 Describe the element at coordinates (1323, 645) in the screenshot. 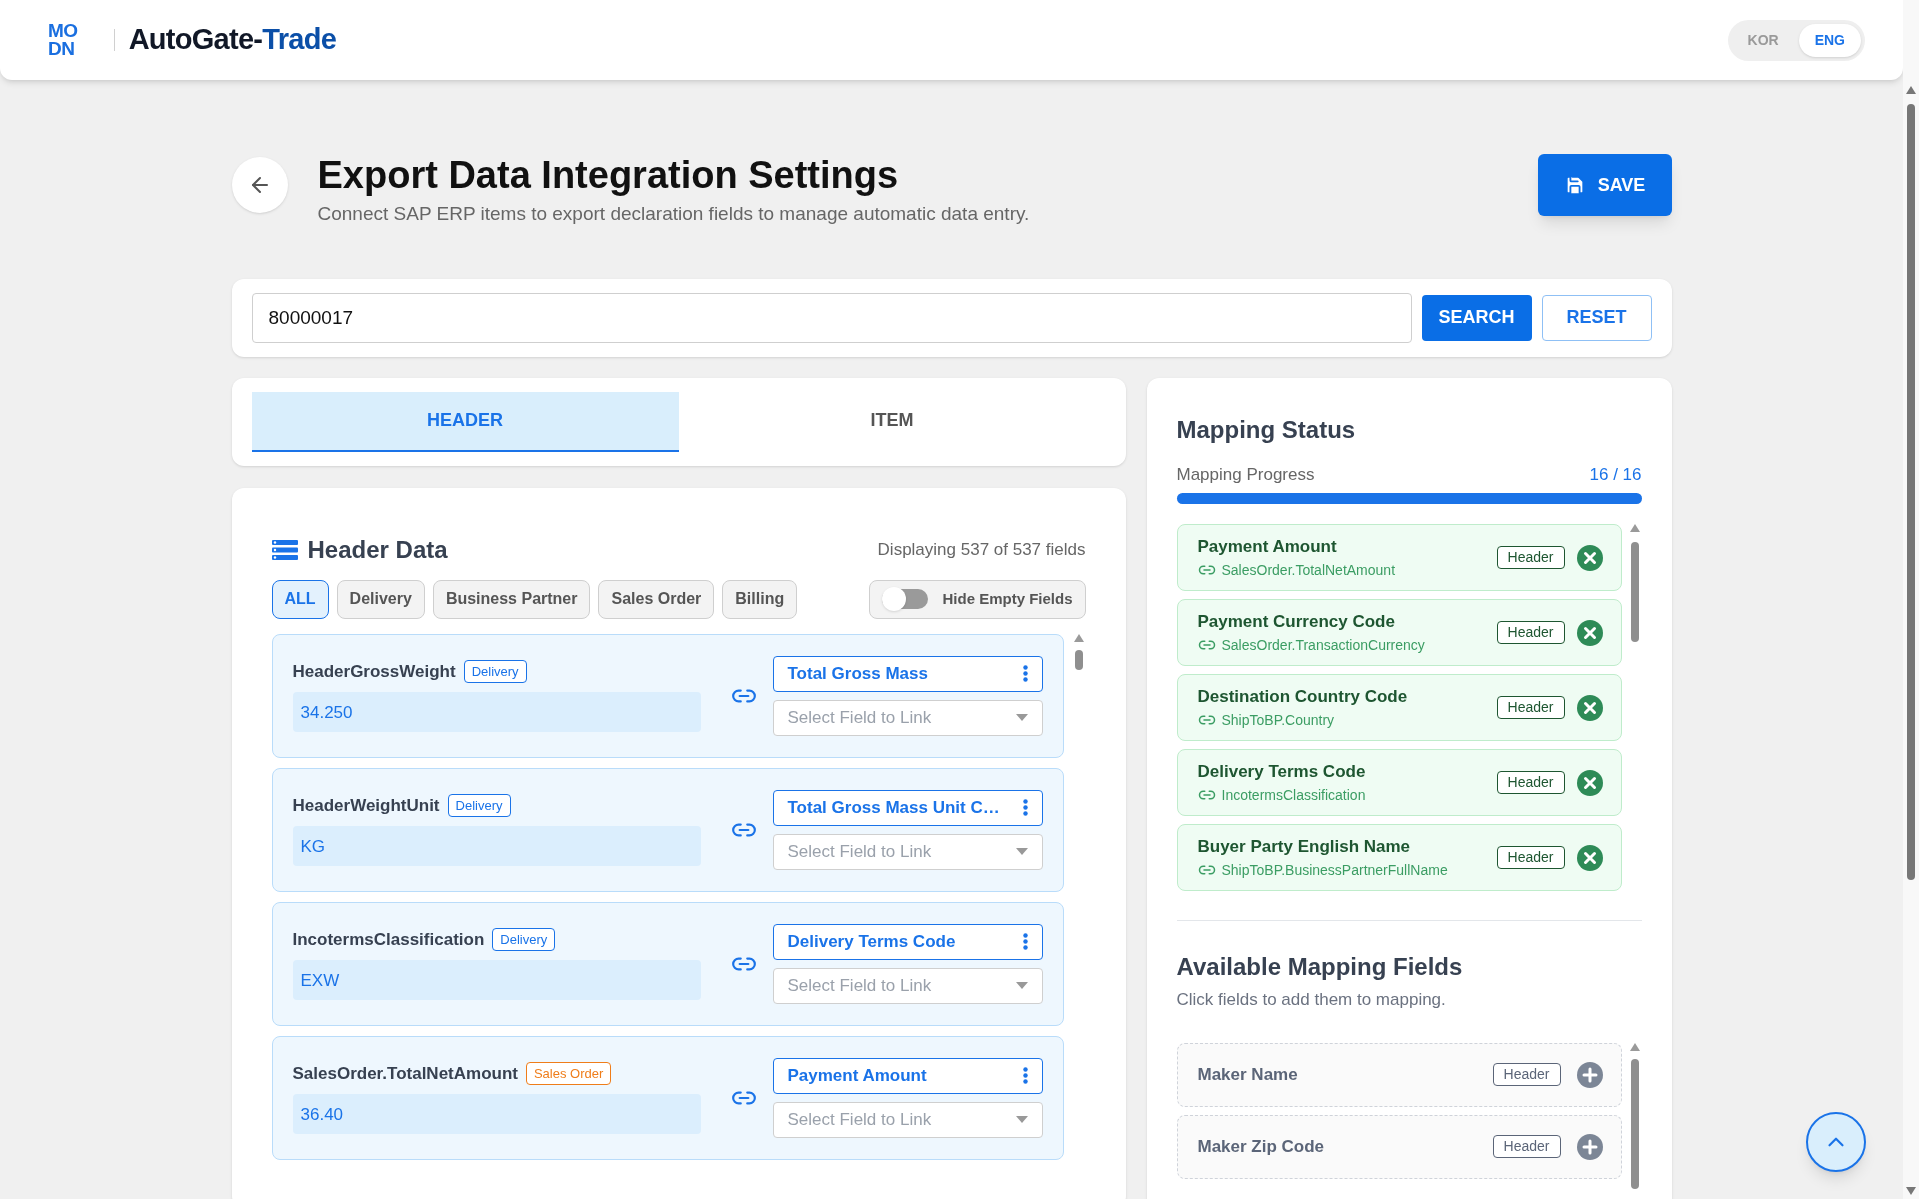

I see `mapped-source: SalesOrder.TransactionCurrency` at that location.